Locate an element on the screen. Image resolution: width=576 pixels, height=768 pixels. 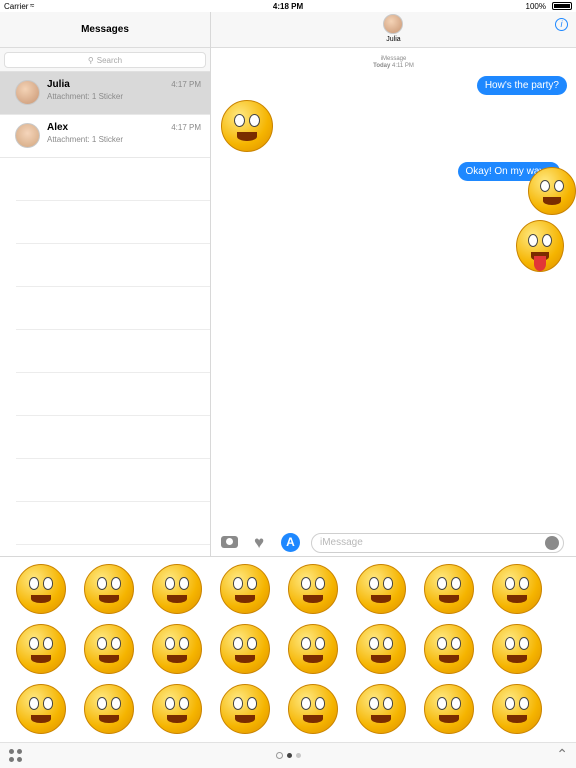
chat-header: Julia i is located at coordinates (393, 30).